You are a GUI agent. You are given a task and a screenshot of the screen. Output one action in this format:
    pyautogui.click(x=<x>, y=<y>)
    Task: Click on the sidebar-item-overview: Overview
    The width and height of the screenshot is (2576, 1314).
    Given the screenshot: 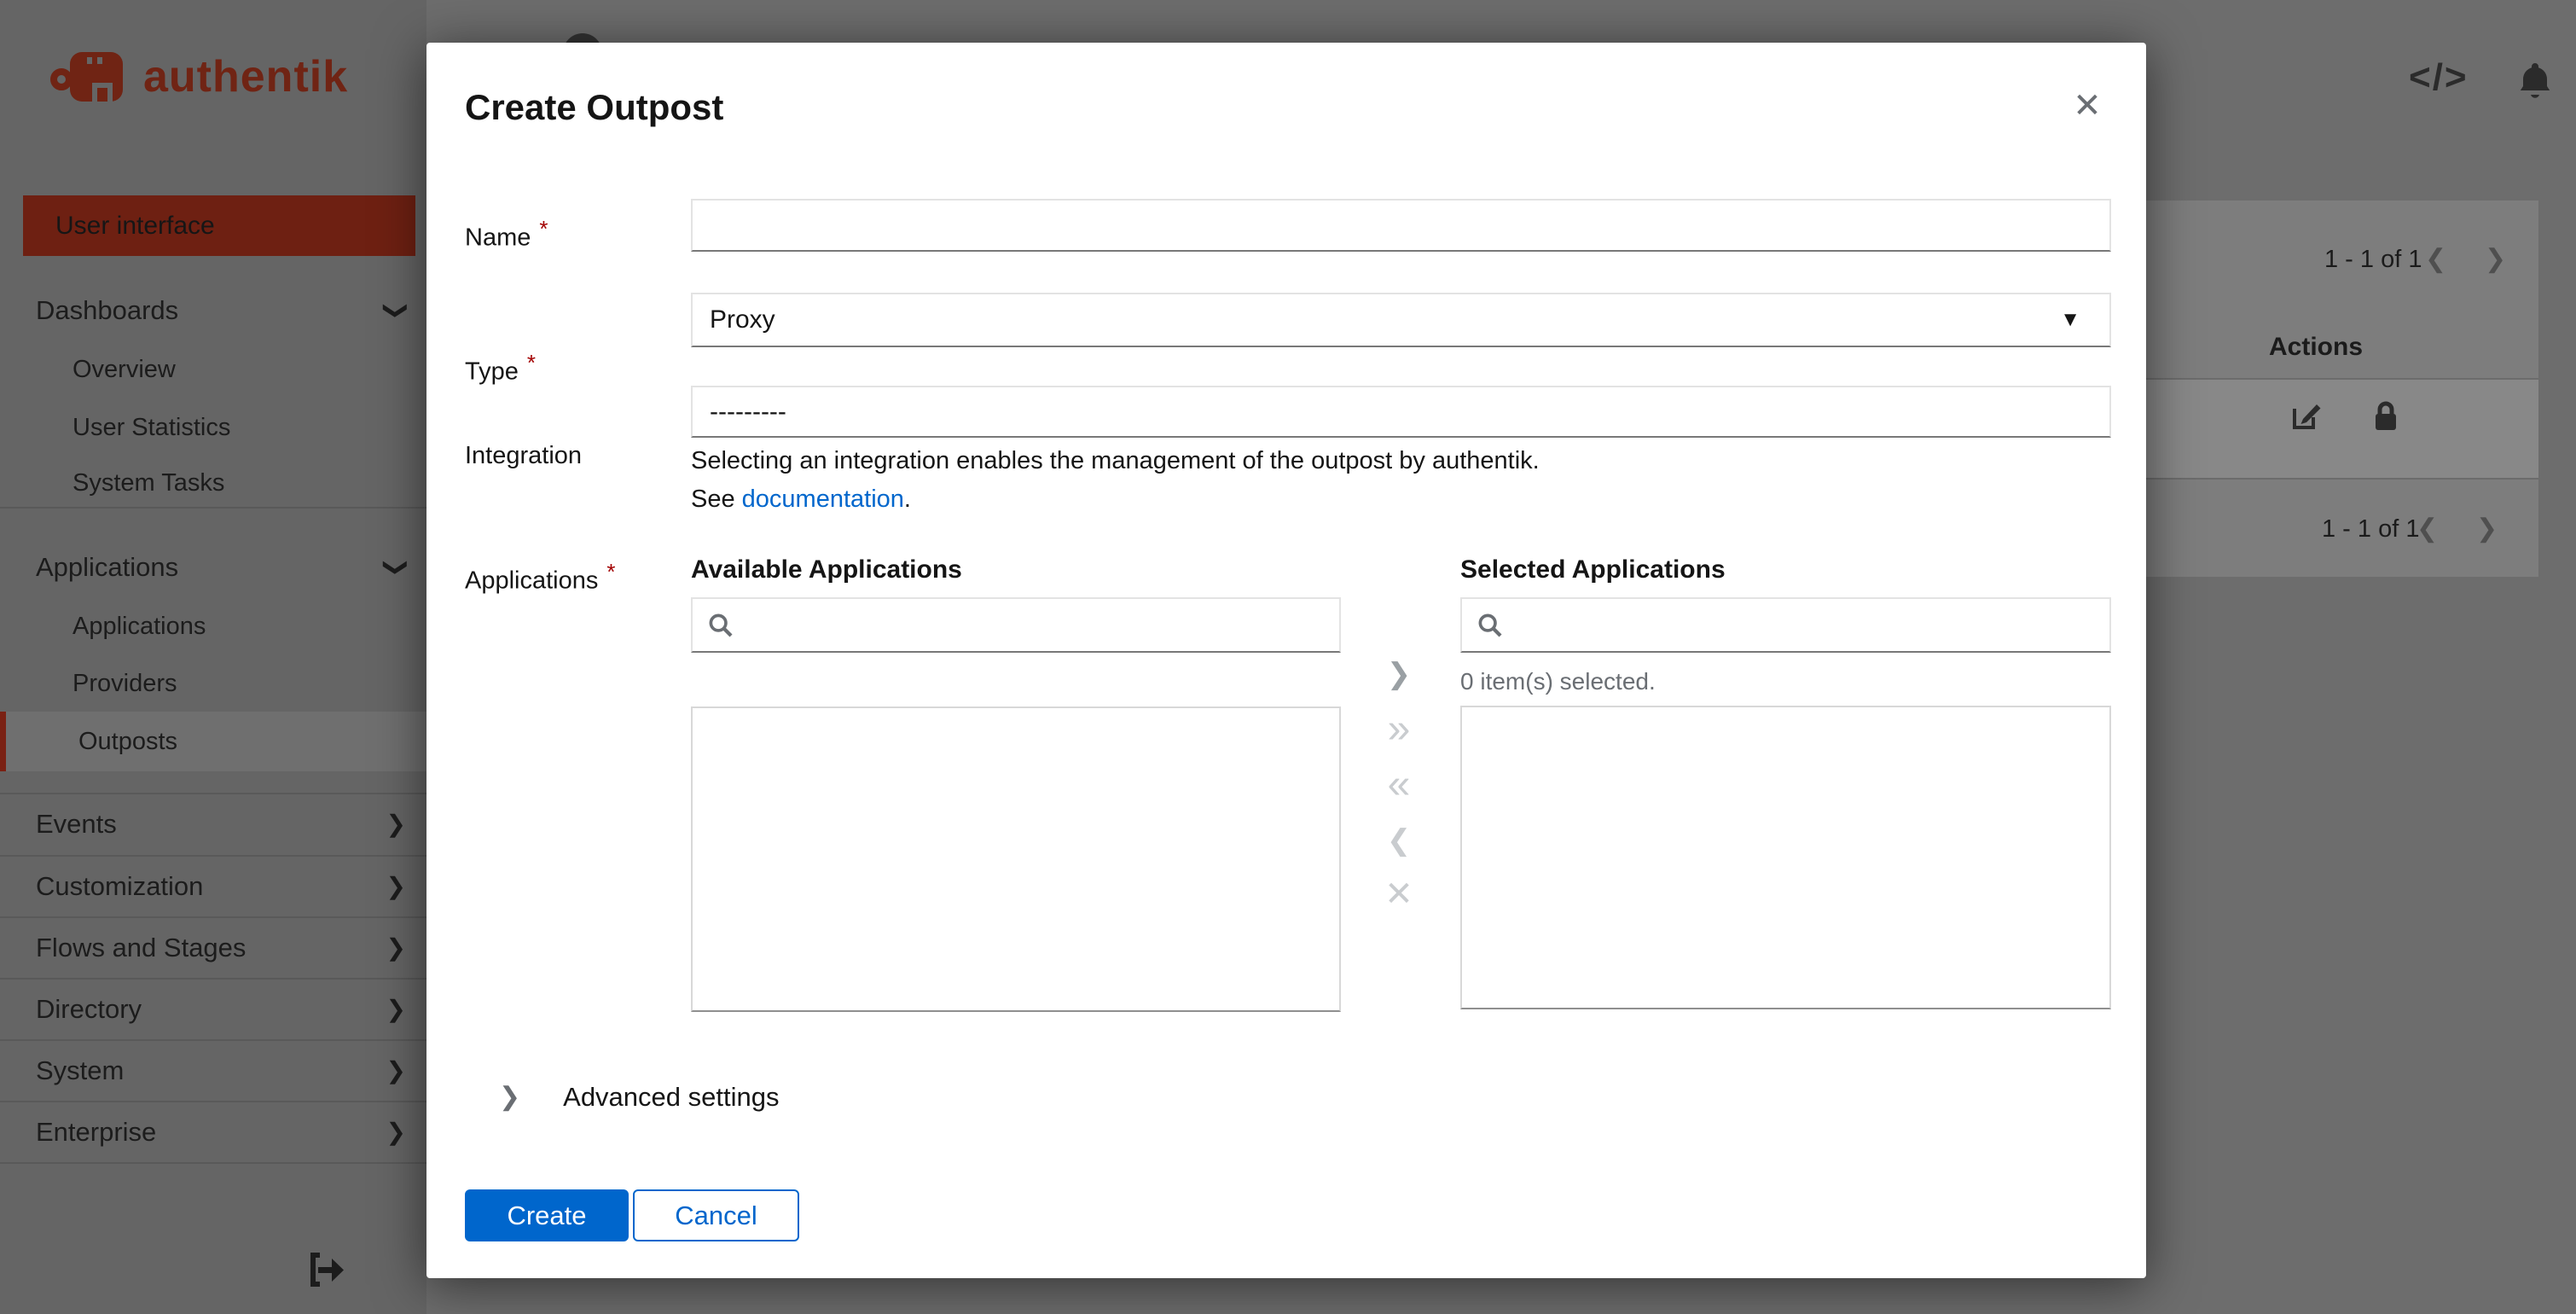 What is the action you would take?
    pyautogui.click(x=213, y=370)
    